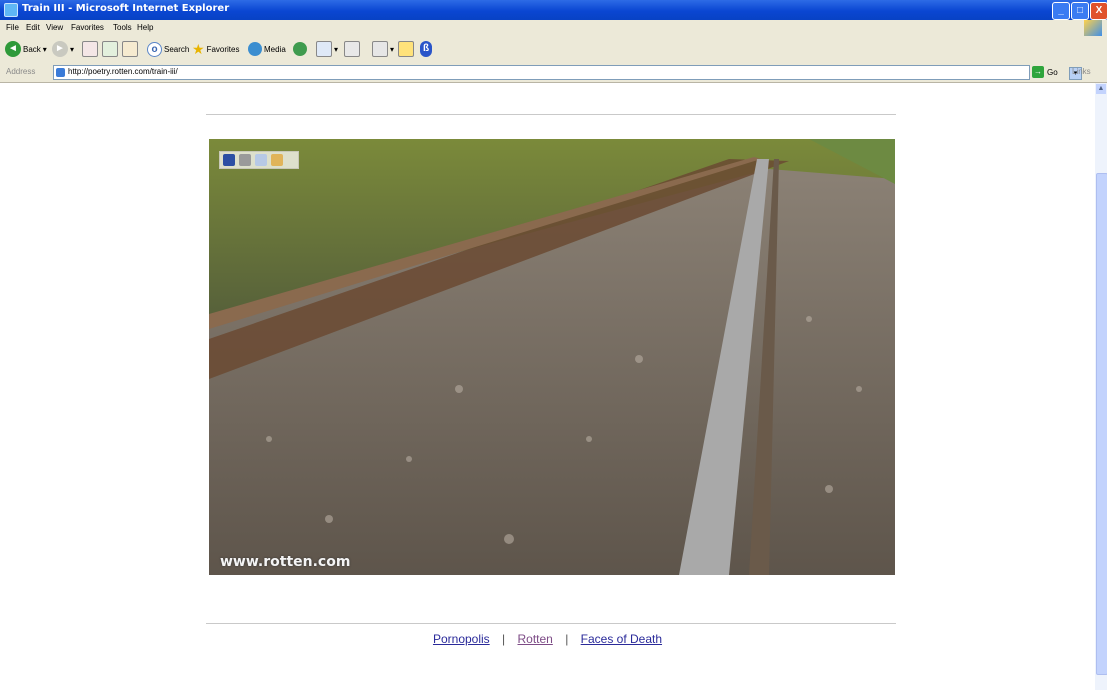 The height and width of the screenshot is (690, 1107). I want to click on top-divider, so click(551, 114).